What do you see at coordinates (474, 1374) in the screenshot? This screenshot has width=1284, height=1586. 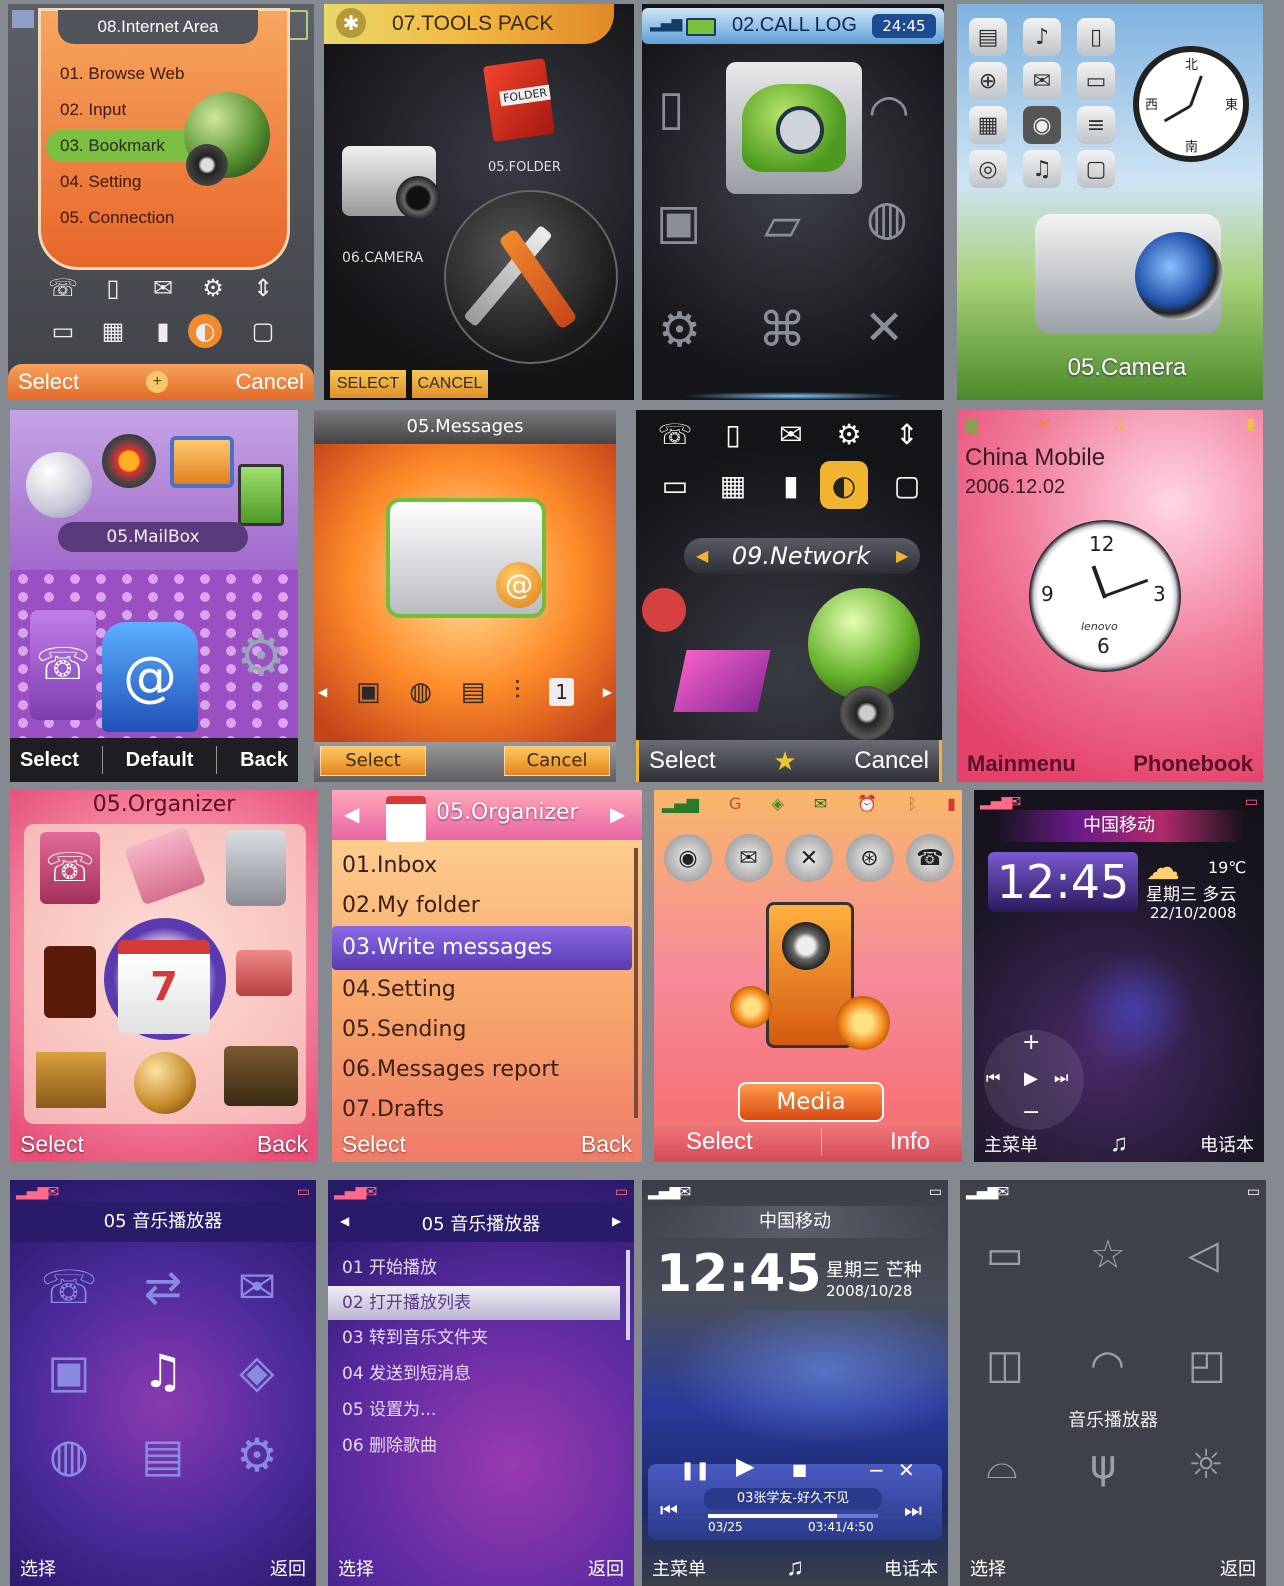 I see `menu-item-send-sms: 04 发送到短消息` at bounding box center [474, 1374].